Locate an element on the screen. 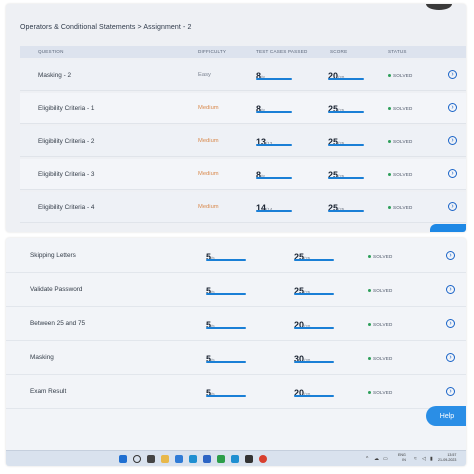  table-row: Masking - 2 Easy 8/8 20/20 SOLVED › is located at coordinates (243, 75).